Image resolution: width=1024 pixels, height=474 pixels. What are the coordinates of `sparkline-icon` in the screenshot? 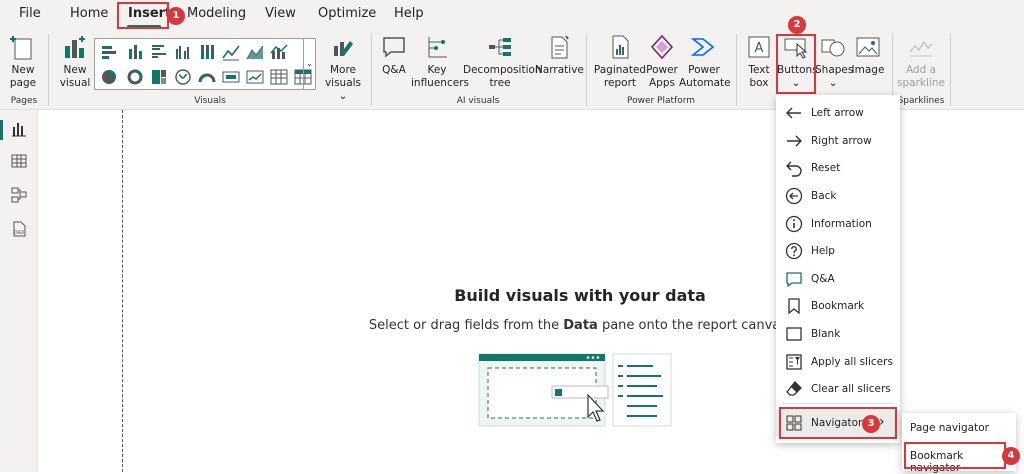 It's located at (921, 48).